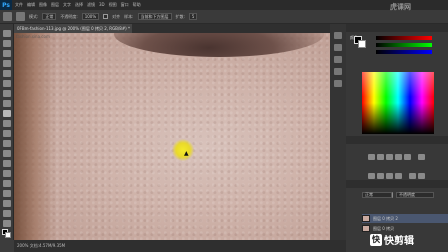 This screenshot has width=448, height=252. What do you see at coordinates (49, 16) in the screenshot?
I see `mode-select: 正常` at bounding box center [49, 16].